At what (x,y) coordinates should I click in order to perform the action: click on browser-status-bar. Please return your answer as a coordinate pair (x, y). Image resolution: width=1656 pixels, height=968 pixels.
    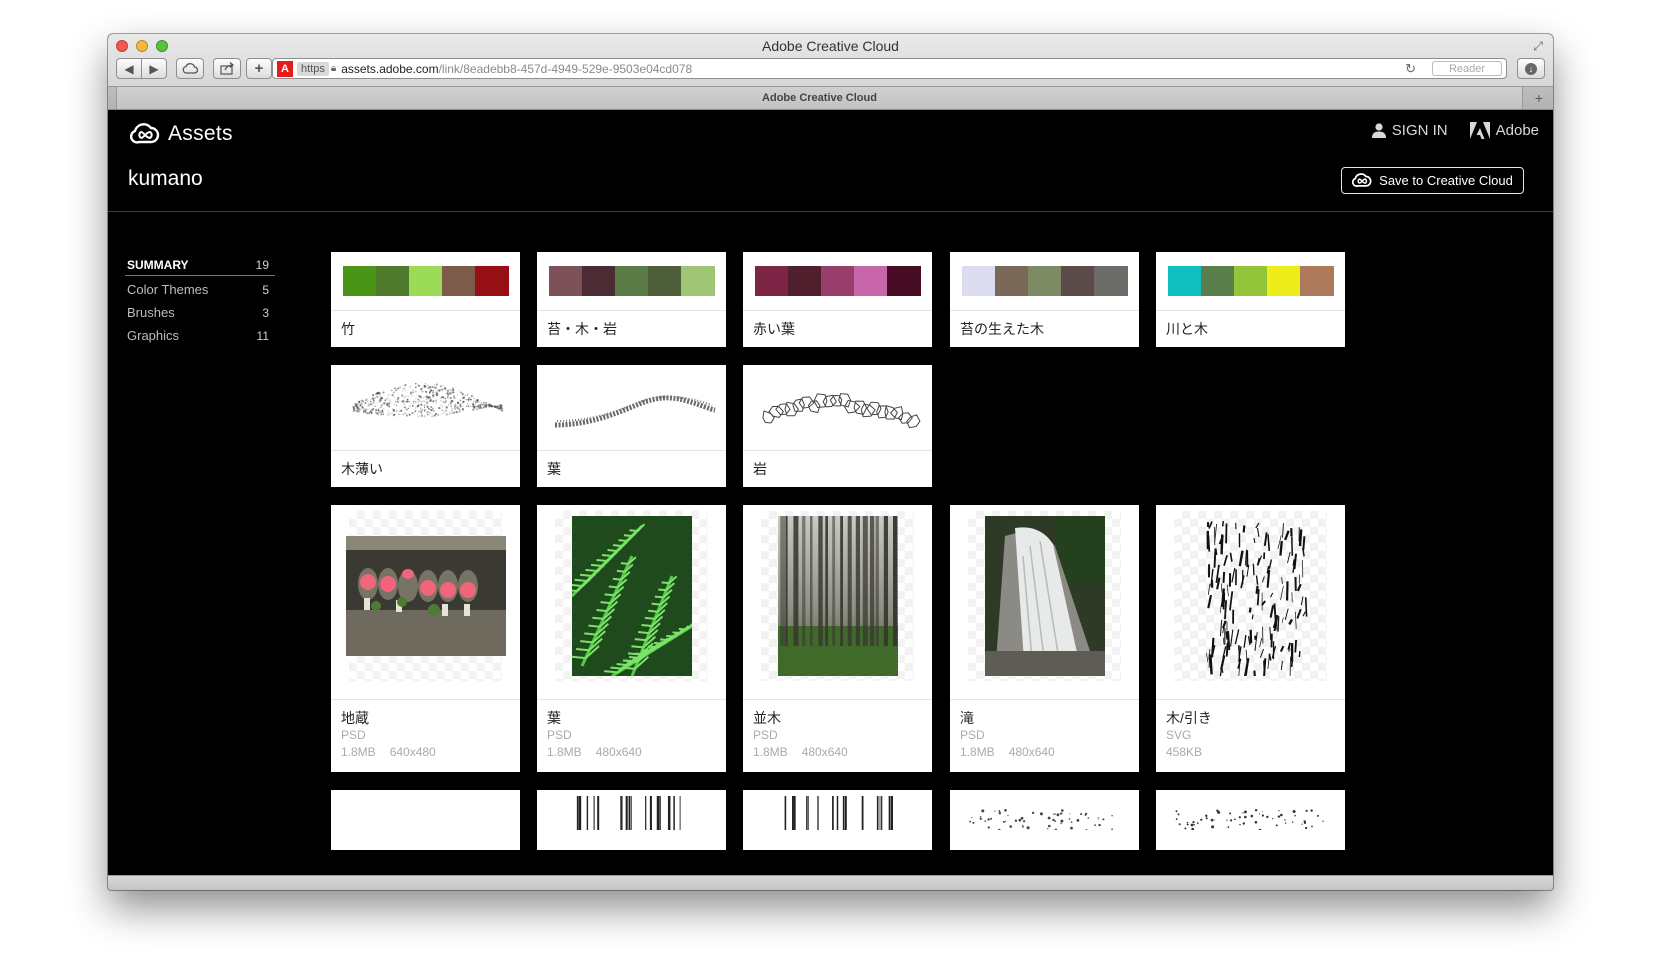
    Looking at the image, I should click on (830, 882).